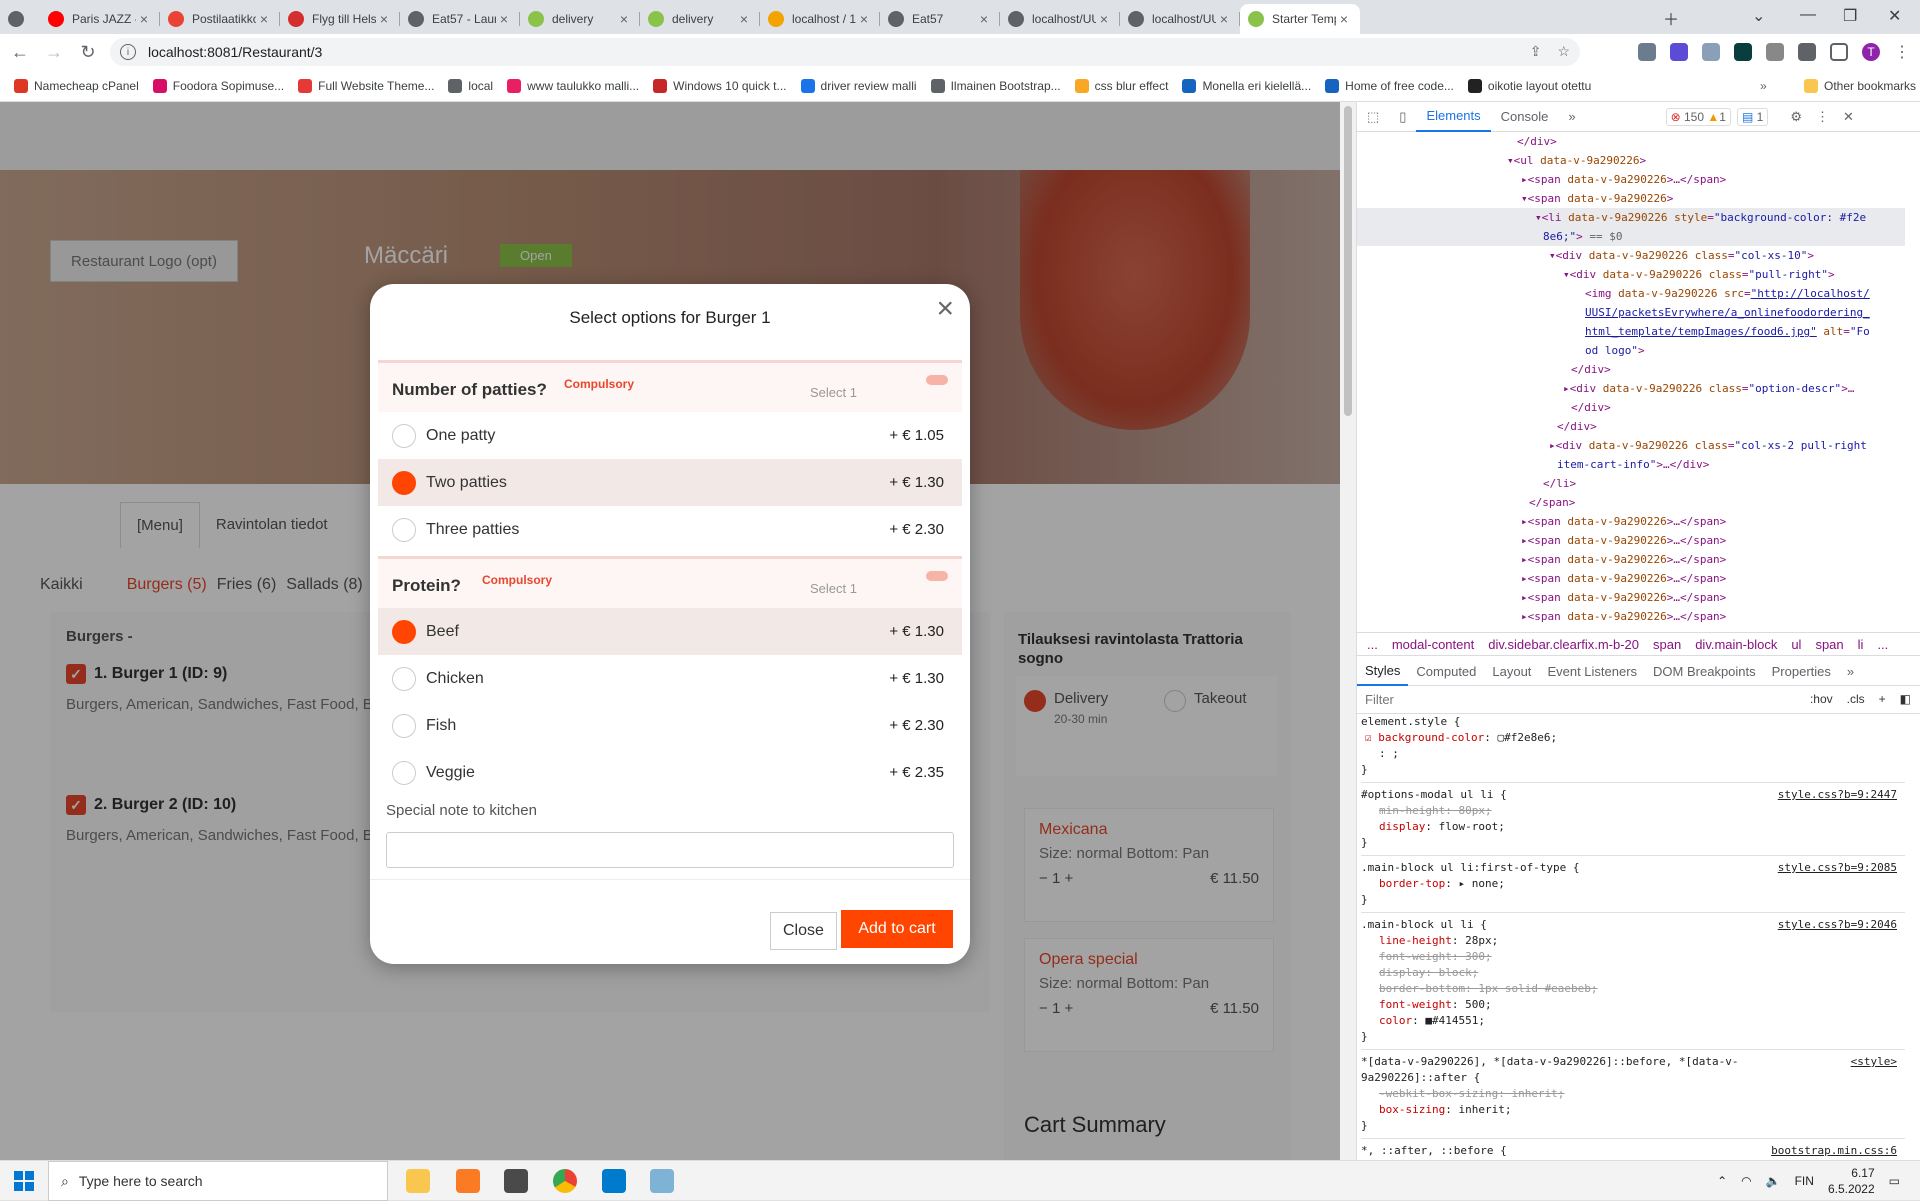 This screenshot has width=1920, height=1201. Describe the element at coordinates (803, 931) in the screenshot. I see `close-button: Close` at that location.